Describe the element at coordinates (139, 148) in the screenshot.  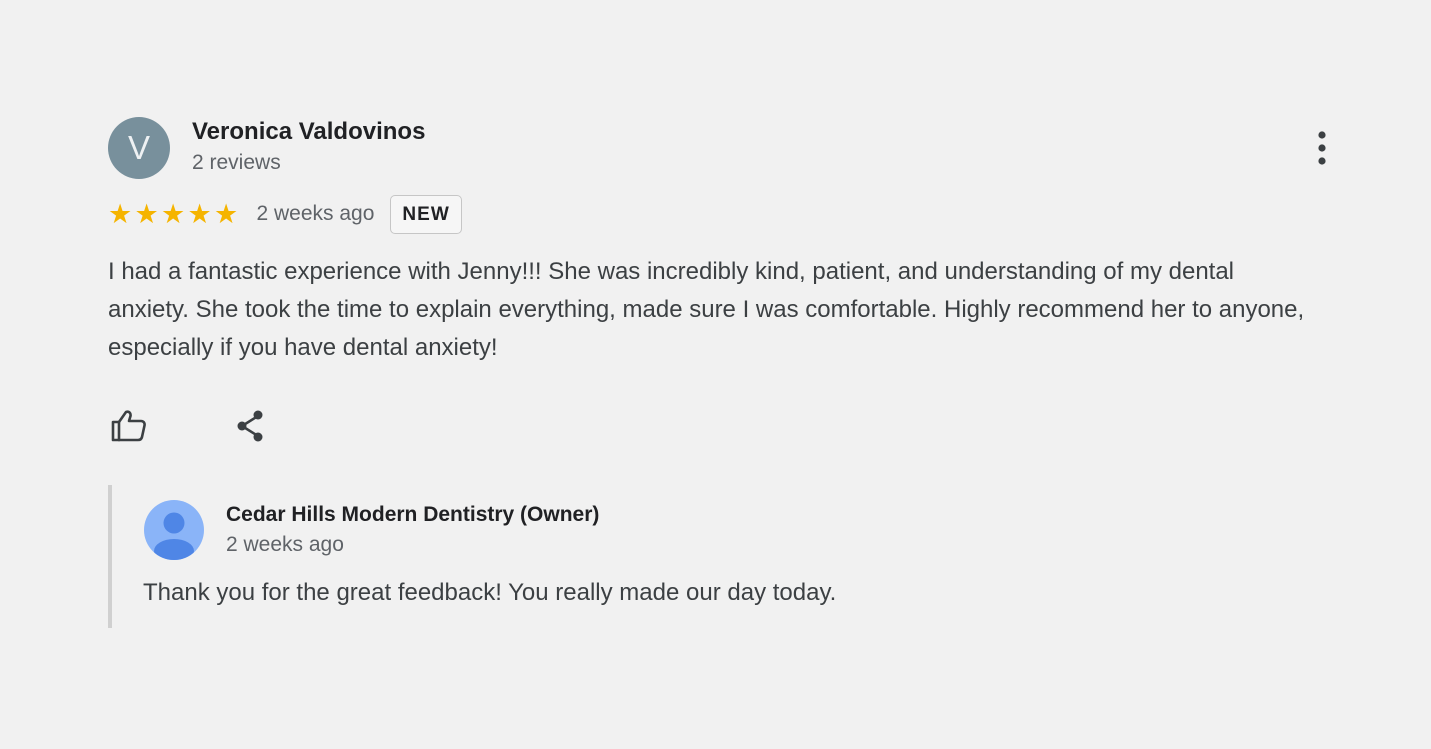
I see `reviewer-avatar: V` at that location.